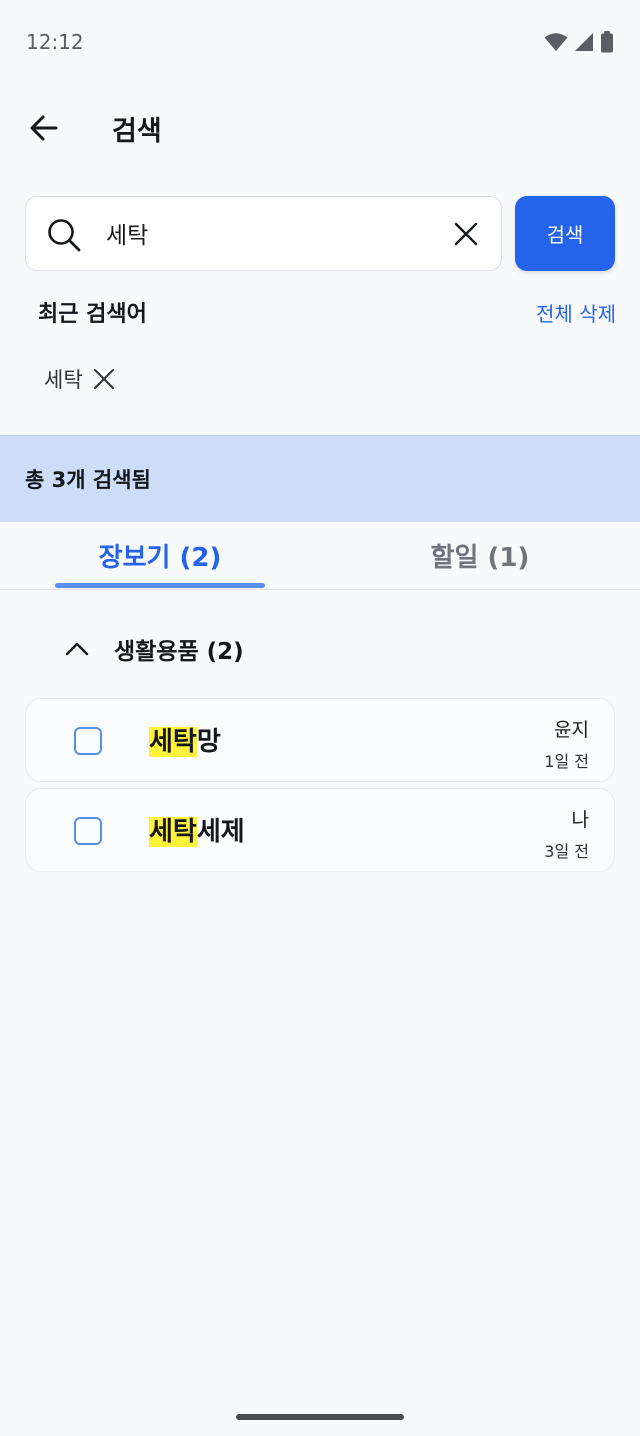 This screenshot has height=1436, width=640. I want to click on result-count: 총 3개 검색됨, so click(88, 480).